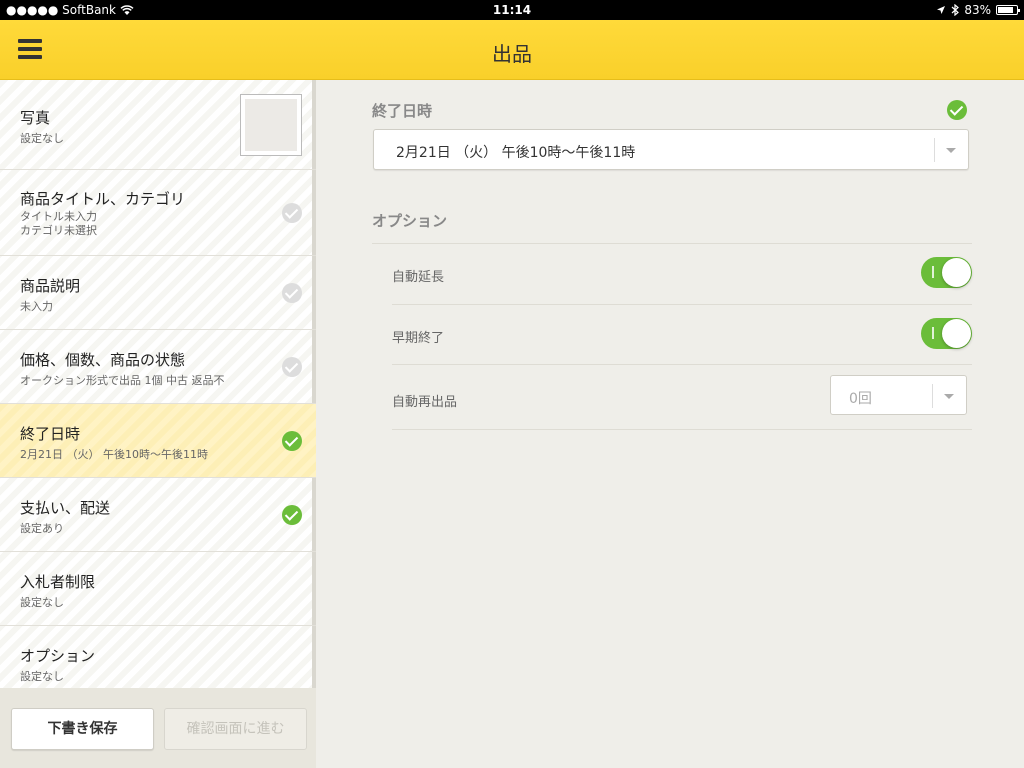  Describe the element at coordinates (158, 293) in the screenshot. I see `sidebar-item-description: 商品説明 未入力` at that location.